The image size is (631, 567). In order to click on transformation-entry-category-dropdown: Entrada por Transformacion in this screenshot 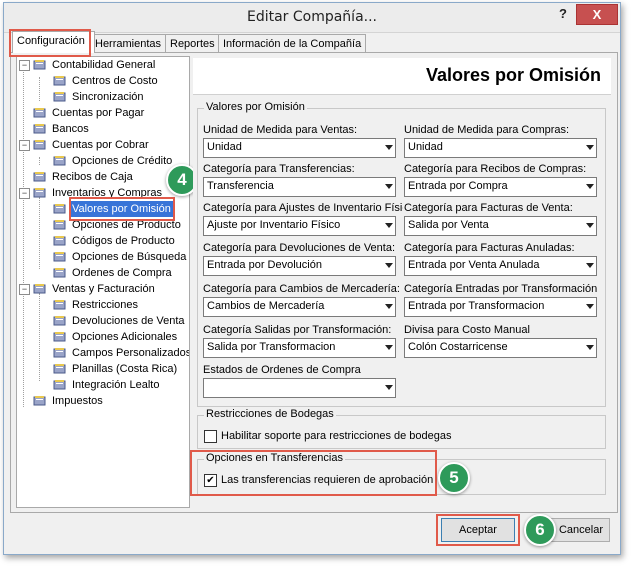, I will do `click(500, 307)`.